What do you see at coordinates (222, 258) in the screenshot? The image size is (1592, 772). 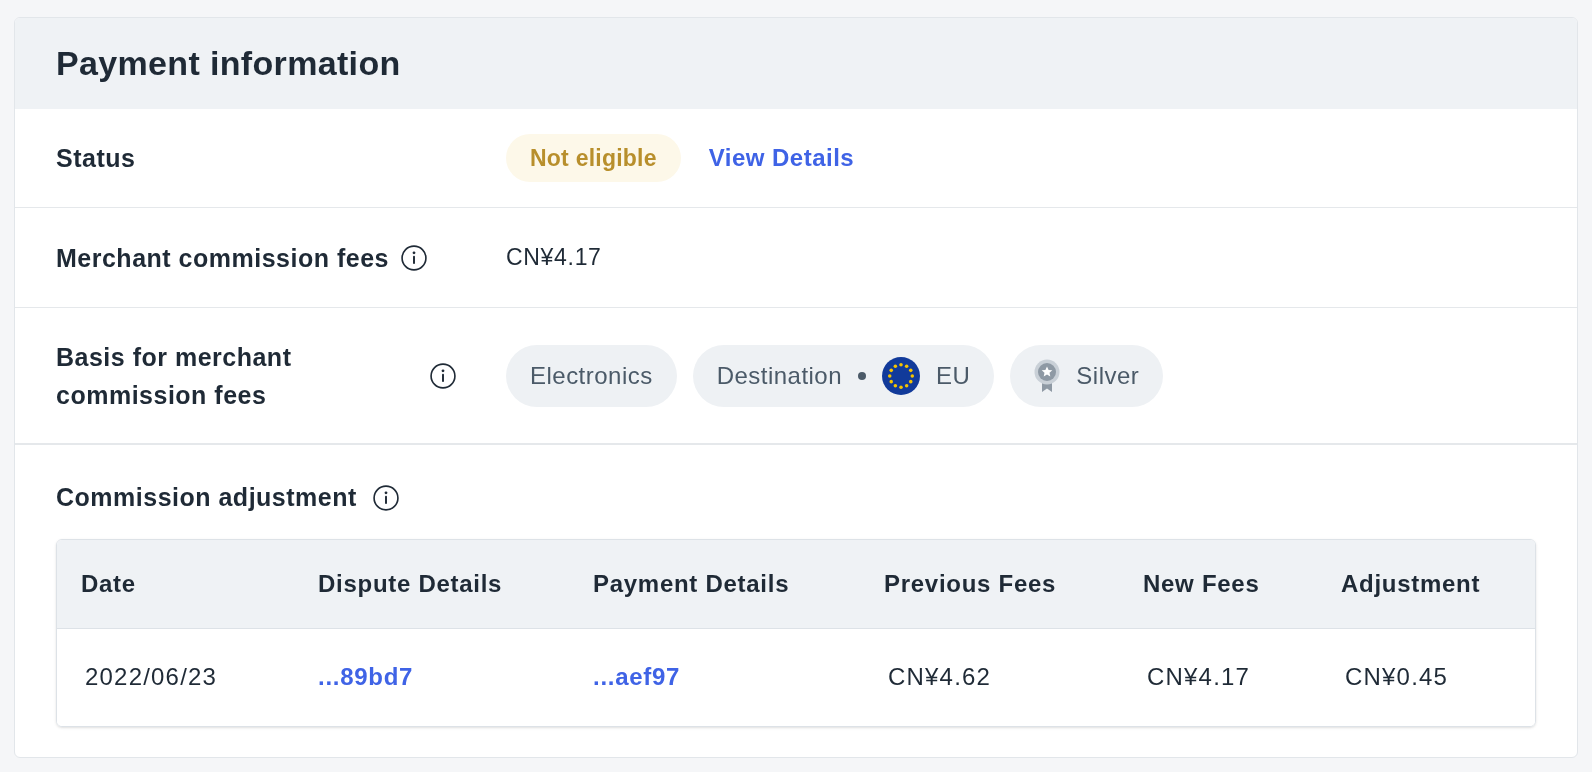 I see `field-label: Merchant commission fees` at bounding box center [222, 258].